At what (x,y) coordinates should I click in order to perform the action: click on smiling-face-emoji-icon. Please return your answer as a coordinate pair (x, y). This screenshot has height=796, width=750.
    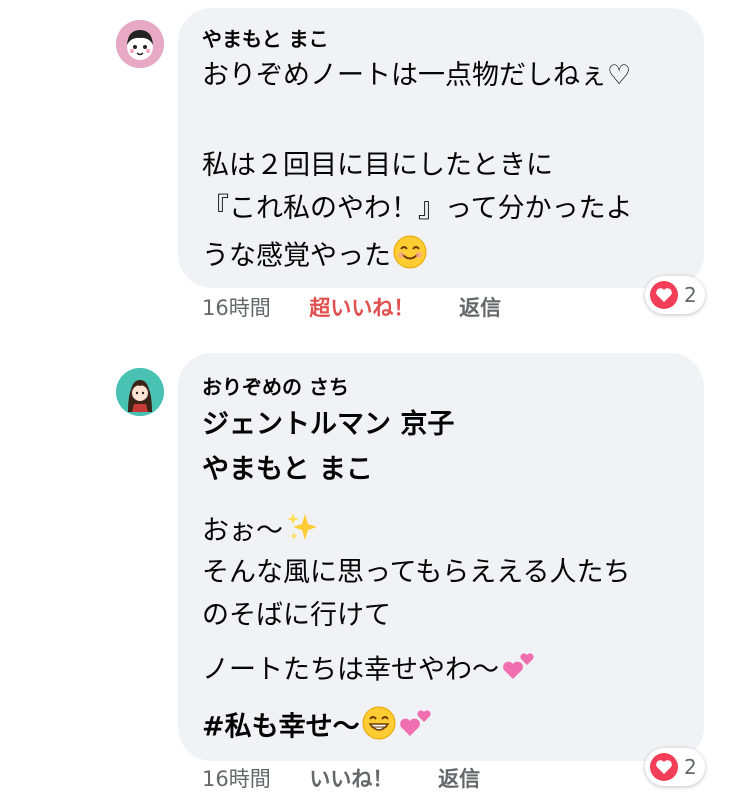
    Looking at the image, I should click on (410, 257).